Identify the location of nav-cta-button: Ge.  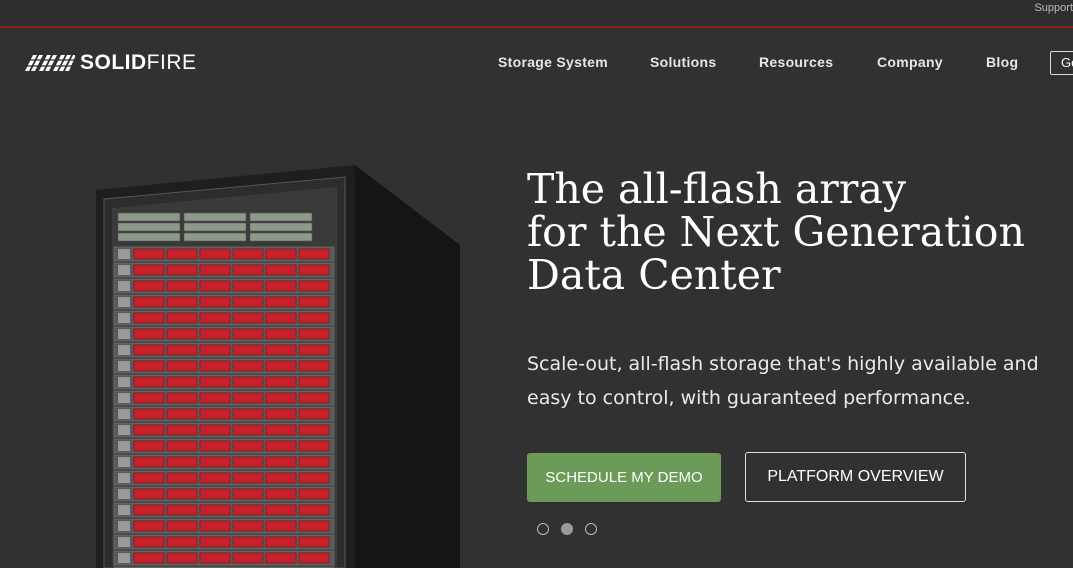
(1061, 63).